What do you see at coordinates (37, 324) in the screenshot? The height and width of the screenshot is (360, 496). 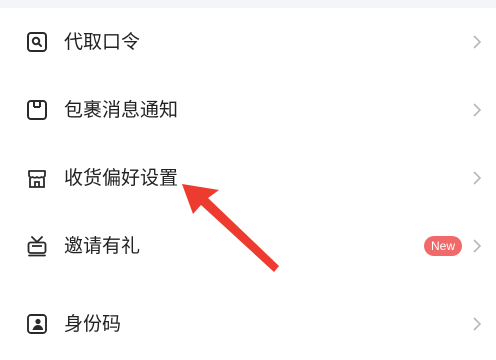 I see `id-portrait-icon` at bounding box center [37, 324].